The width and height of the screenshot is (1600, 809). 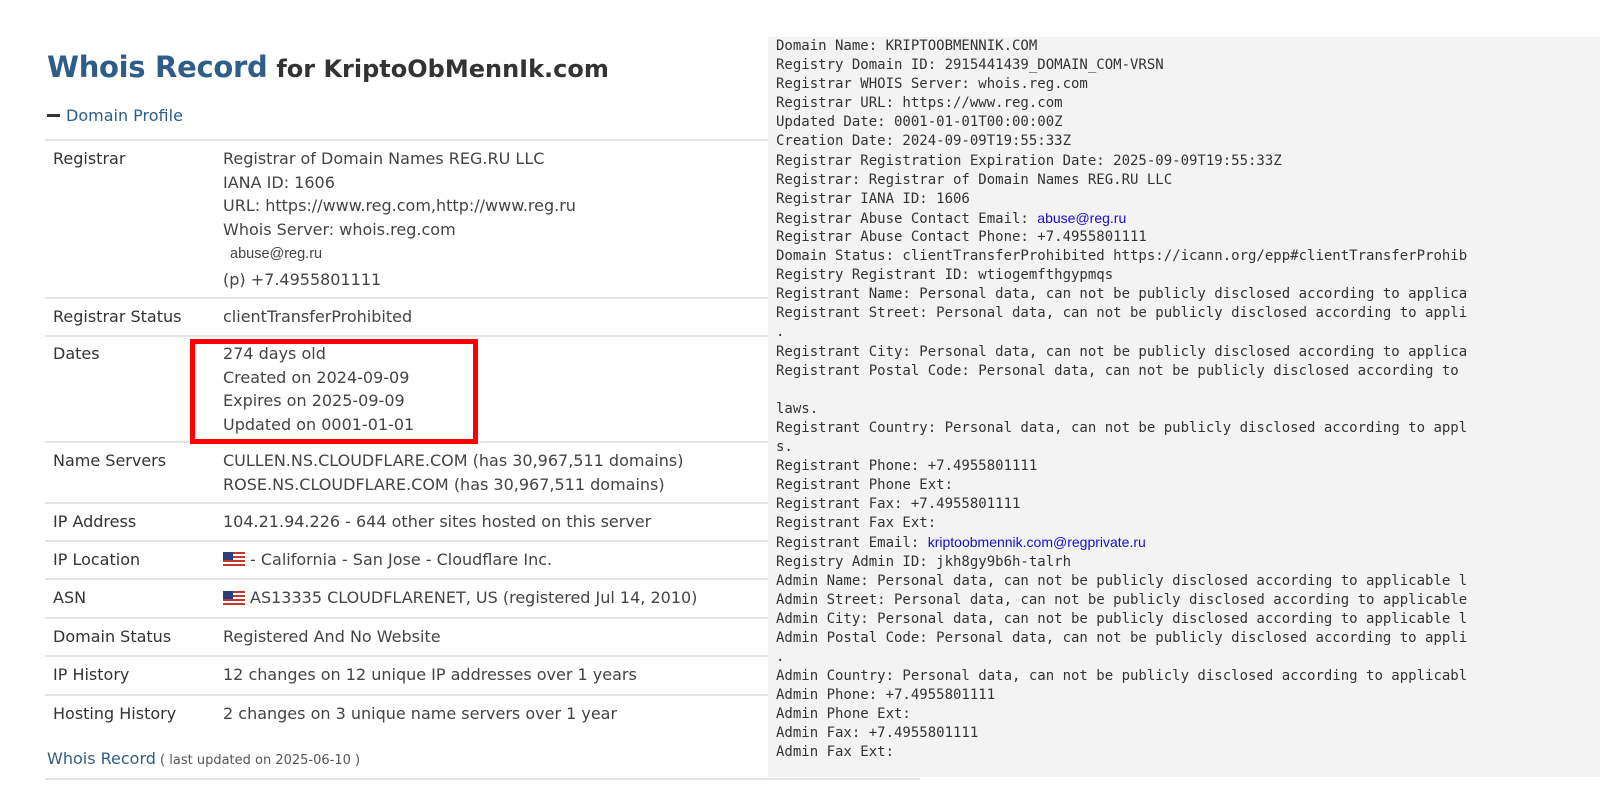 What do you see at coordinates (1188, 504) in the screenshot?
I see `raw-whois-line: Registrant Fax: +7.4955801111` at bounding box center [1188, 504].